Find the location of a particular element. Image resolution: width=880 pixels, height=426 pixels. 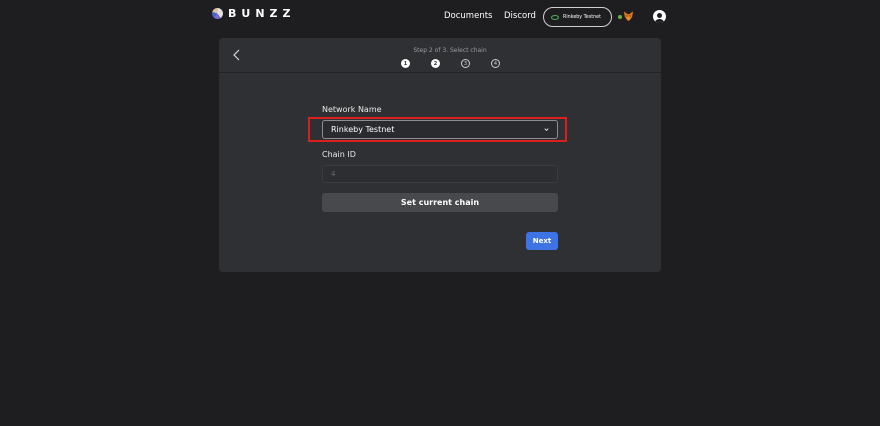

account-head-shape is located at coordinates (659, 15).